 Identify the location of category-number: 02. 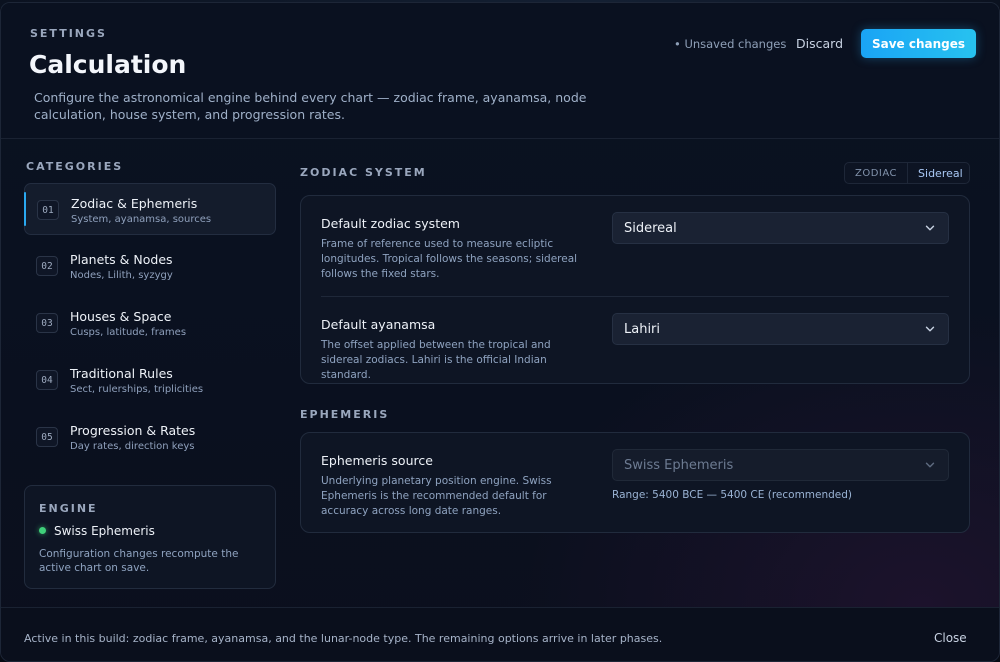
(47, 266).